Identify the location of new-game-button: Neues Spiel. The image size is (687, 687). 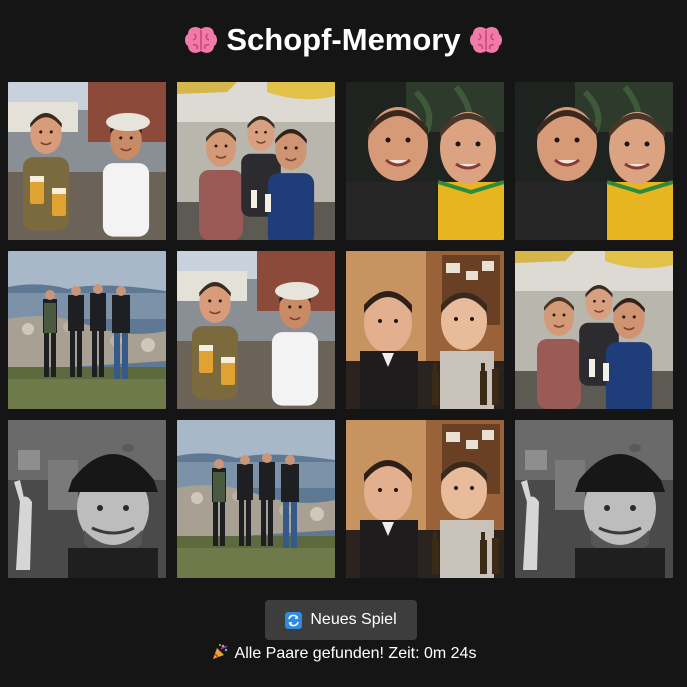
(341, 620).